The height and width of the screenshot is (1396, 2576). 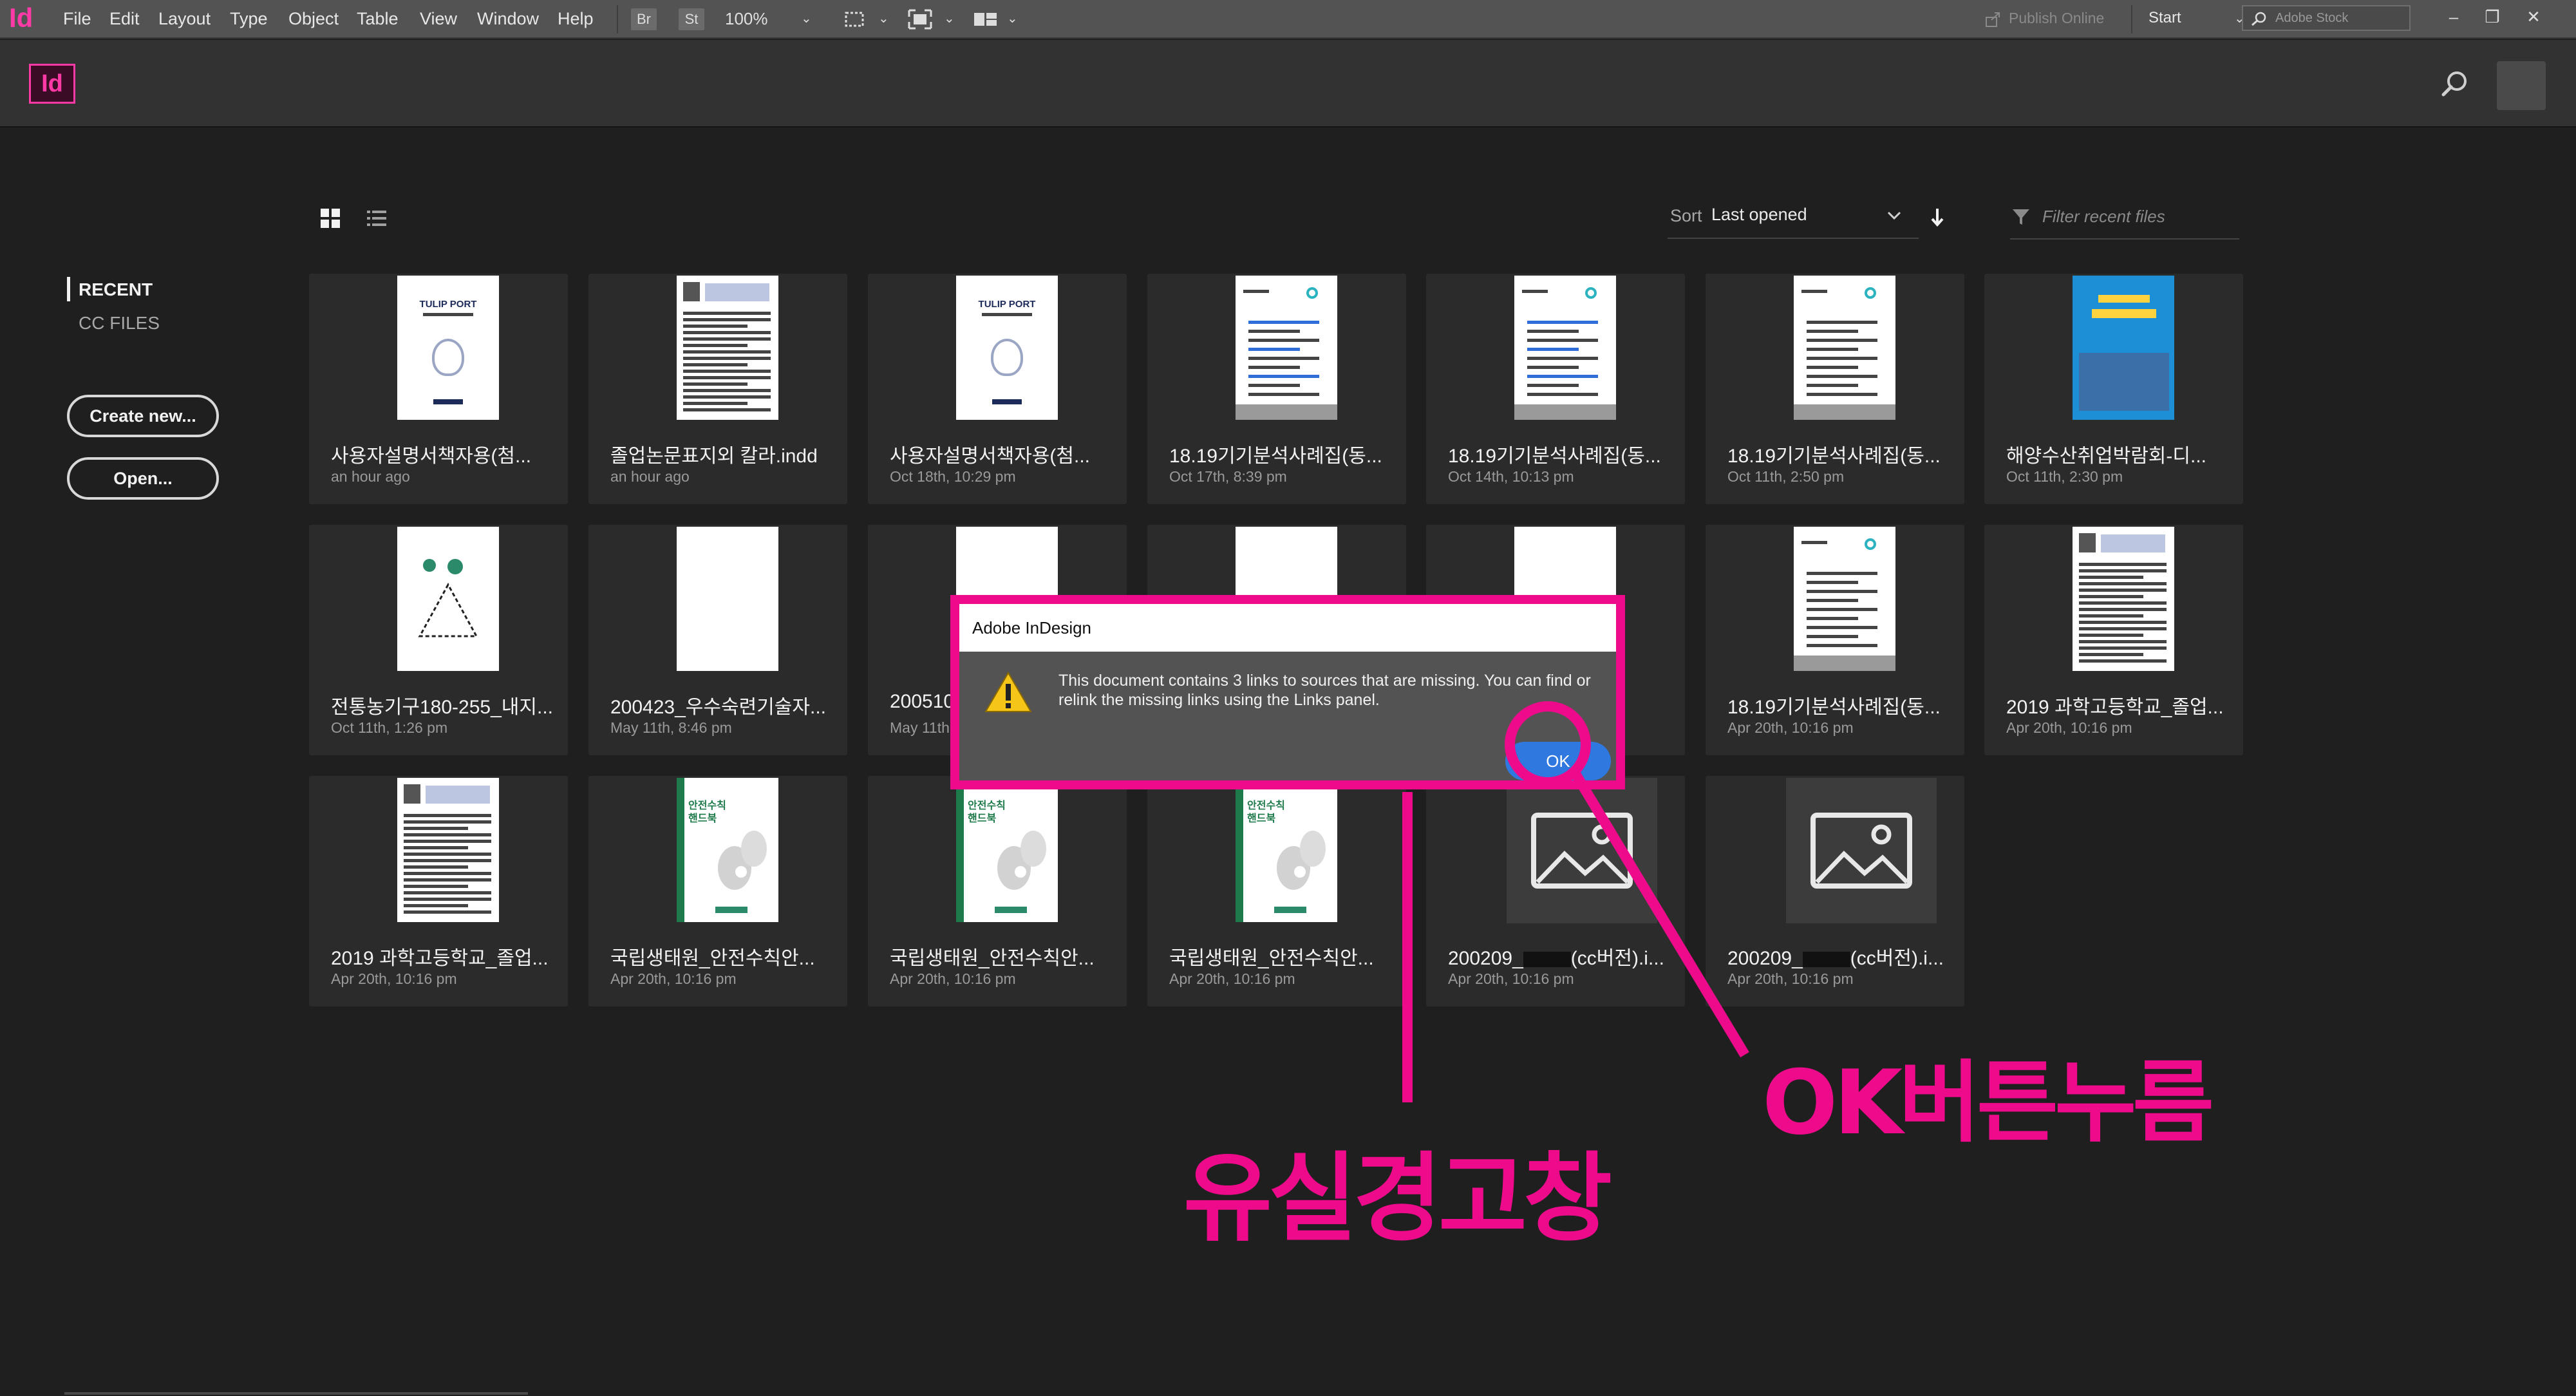 I want to click on thumbnail-title: TULIP PORT, so click(x=448, y=304).